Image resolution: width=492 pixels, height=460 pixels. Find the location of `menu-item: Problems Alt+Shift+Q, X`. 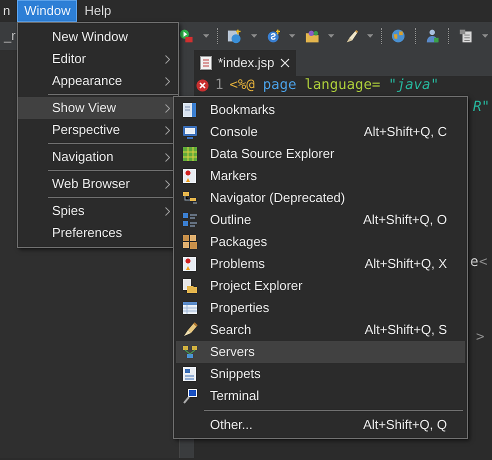

menu-item: Problems Alt+Shift+Q, X is located at coordinates (320, 264).